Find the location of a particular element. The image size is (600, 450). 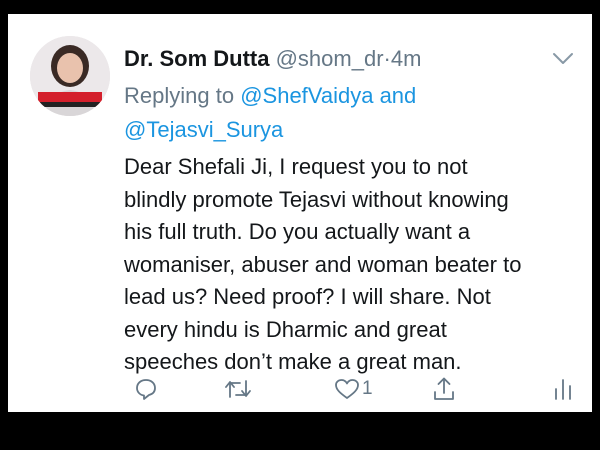

reply-button is located at coordinates (146, 389).